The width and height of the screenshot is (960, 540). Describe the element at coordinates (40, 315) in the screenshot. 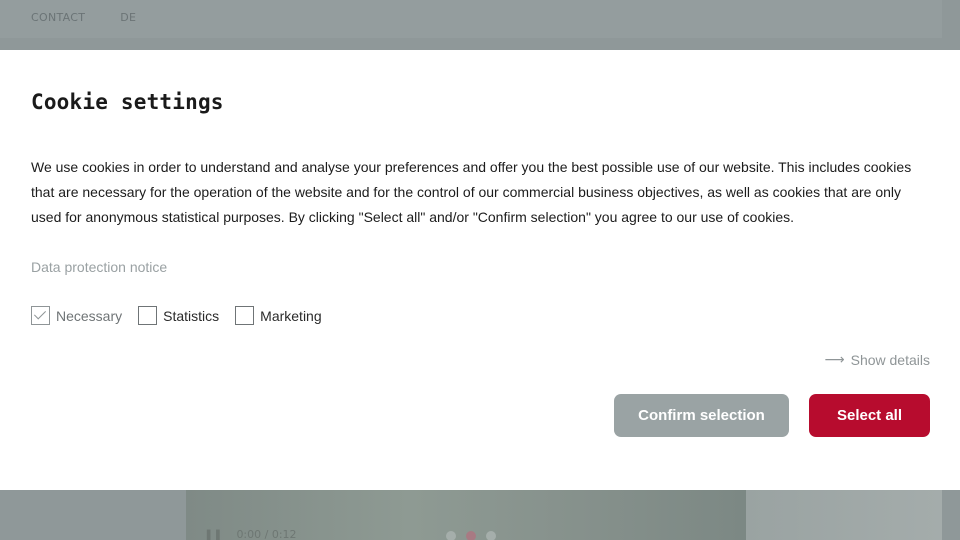

I see `checkbox-checked-icon` at that location.